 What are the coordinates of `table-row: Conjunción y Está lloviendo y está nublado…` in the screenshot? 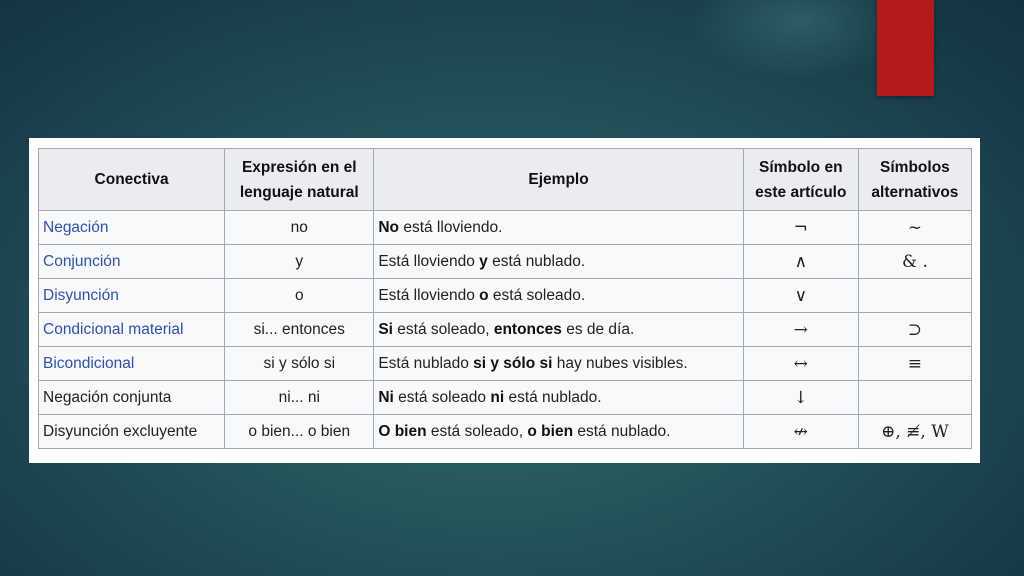 It's located at (505, 261).